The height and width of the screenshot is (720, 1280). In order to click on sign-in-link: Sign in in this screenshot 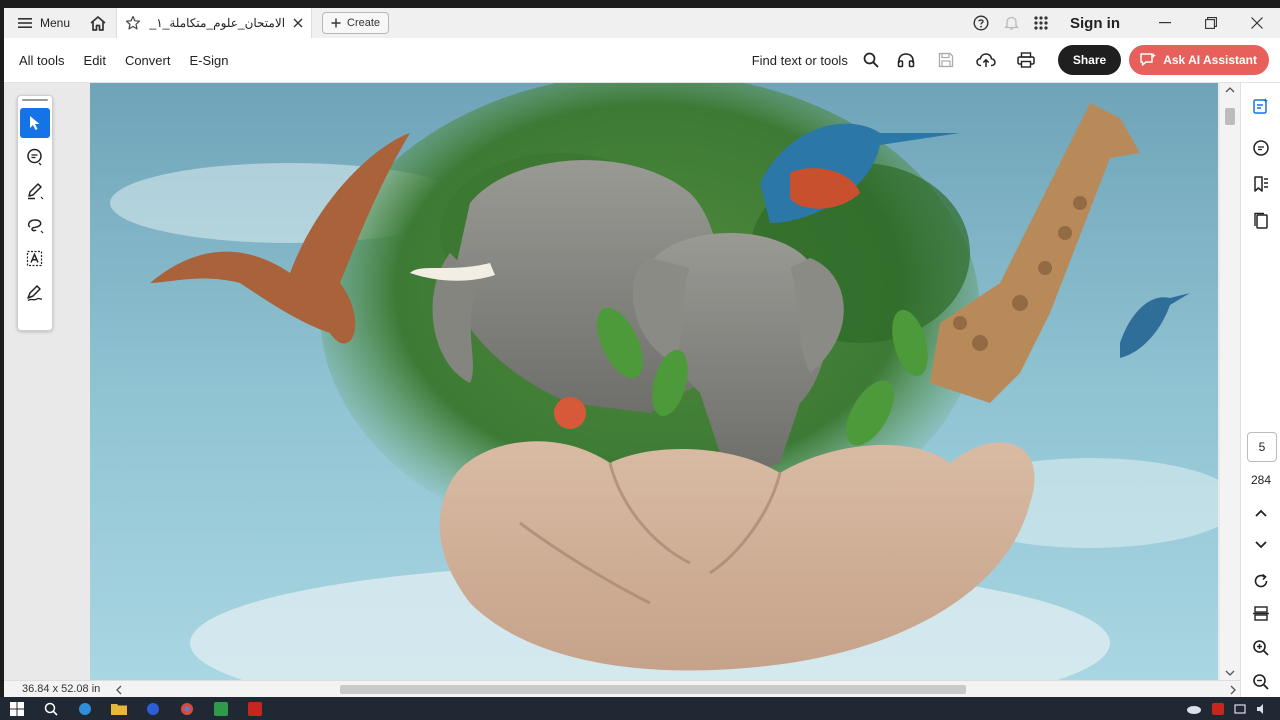, I will do `click(1099, 23)`.